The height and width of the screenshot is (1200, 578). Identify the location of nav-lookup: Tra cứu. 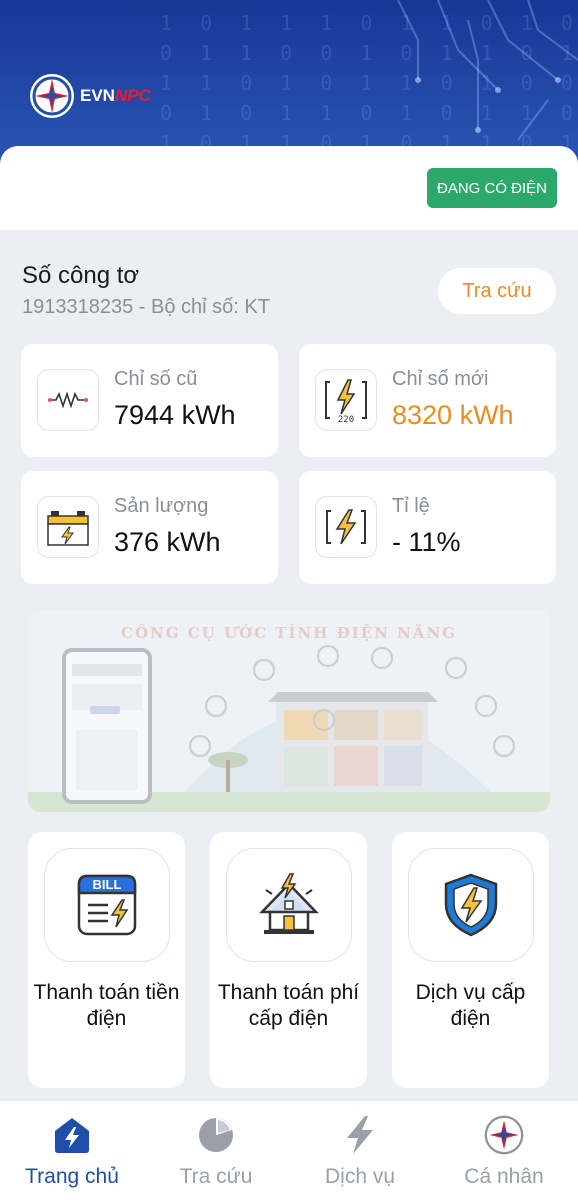
(216, 1150).